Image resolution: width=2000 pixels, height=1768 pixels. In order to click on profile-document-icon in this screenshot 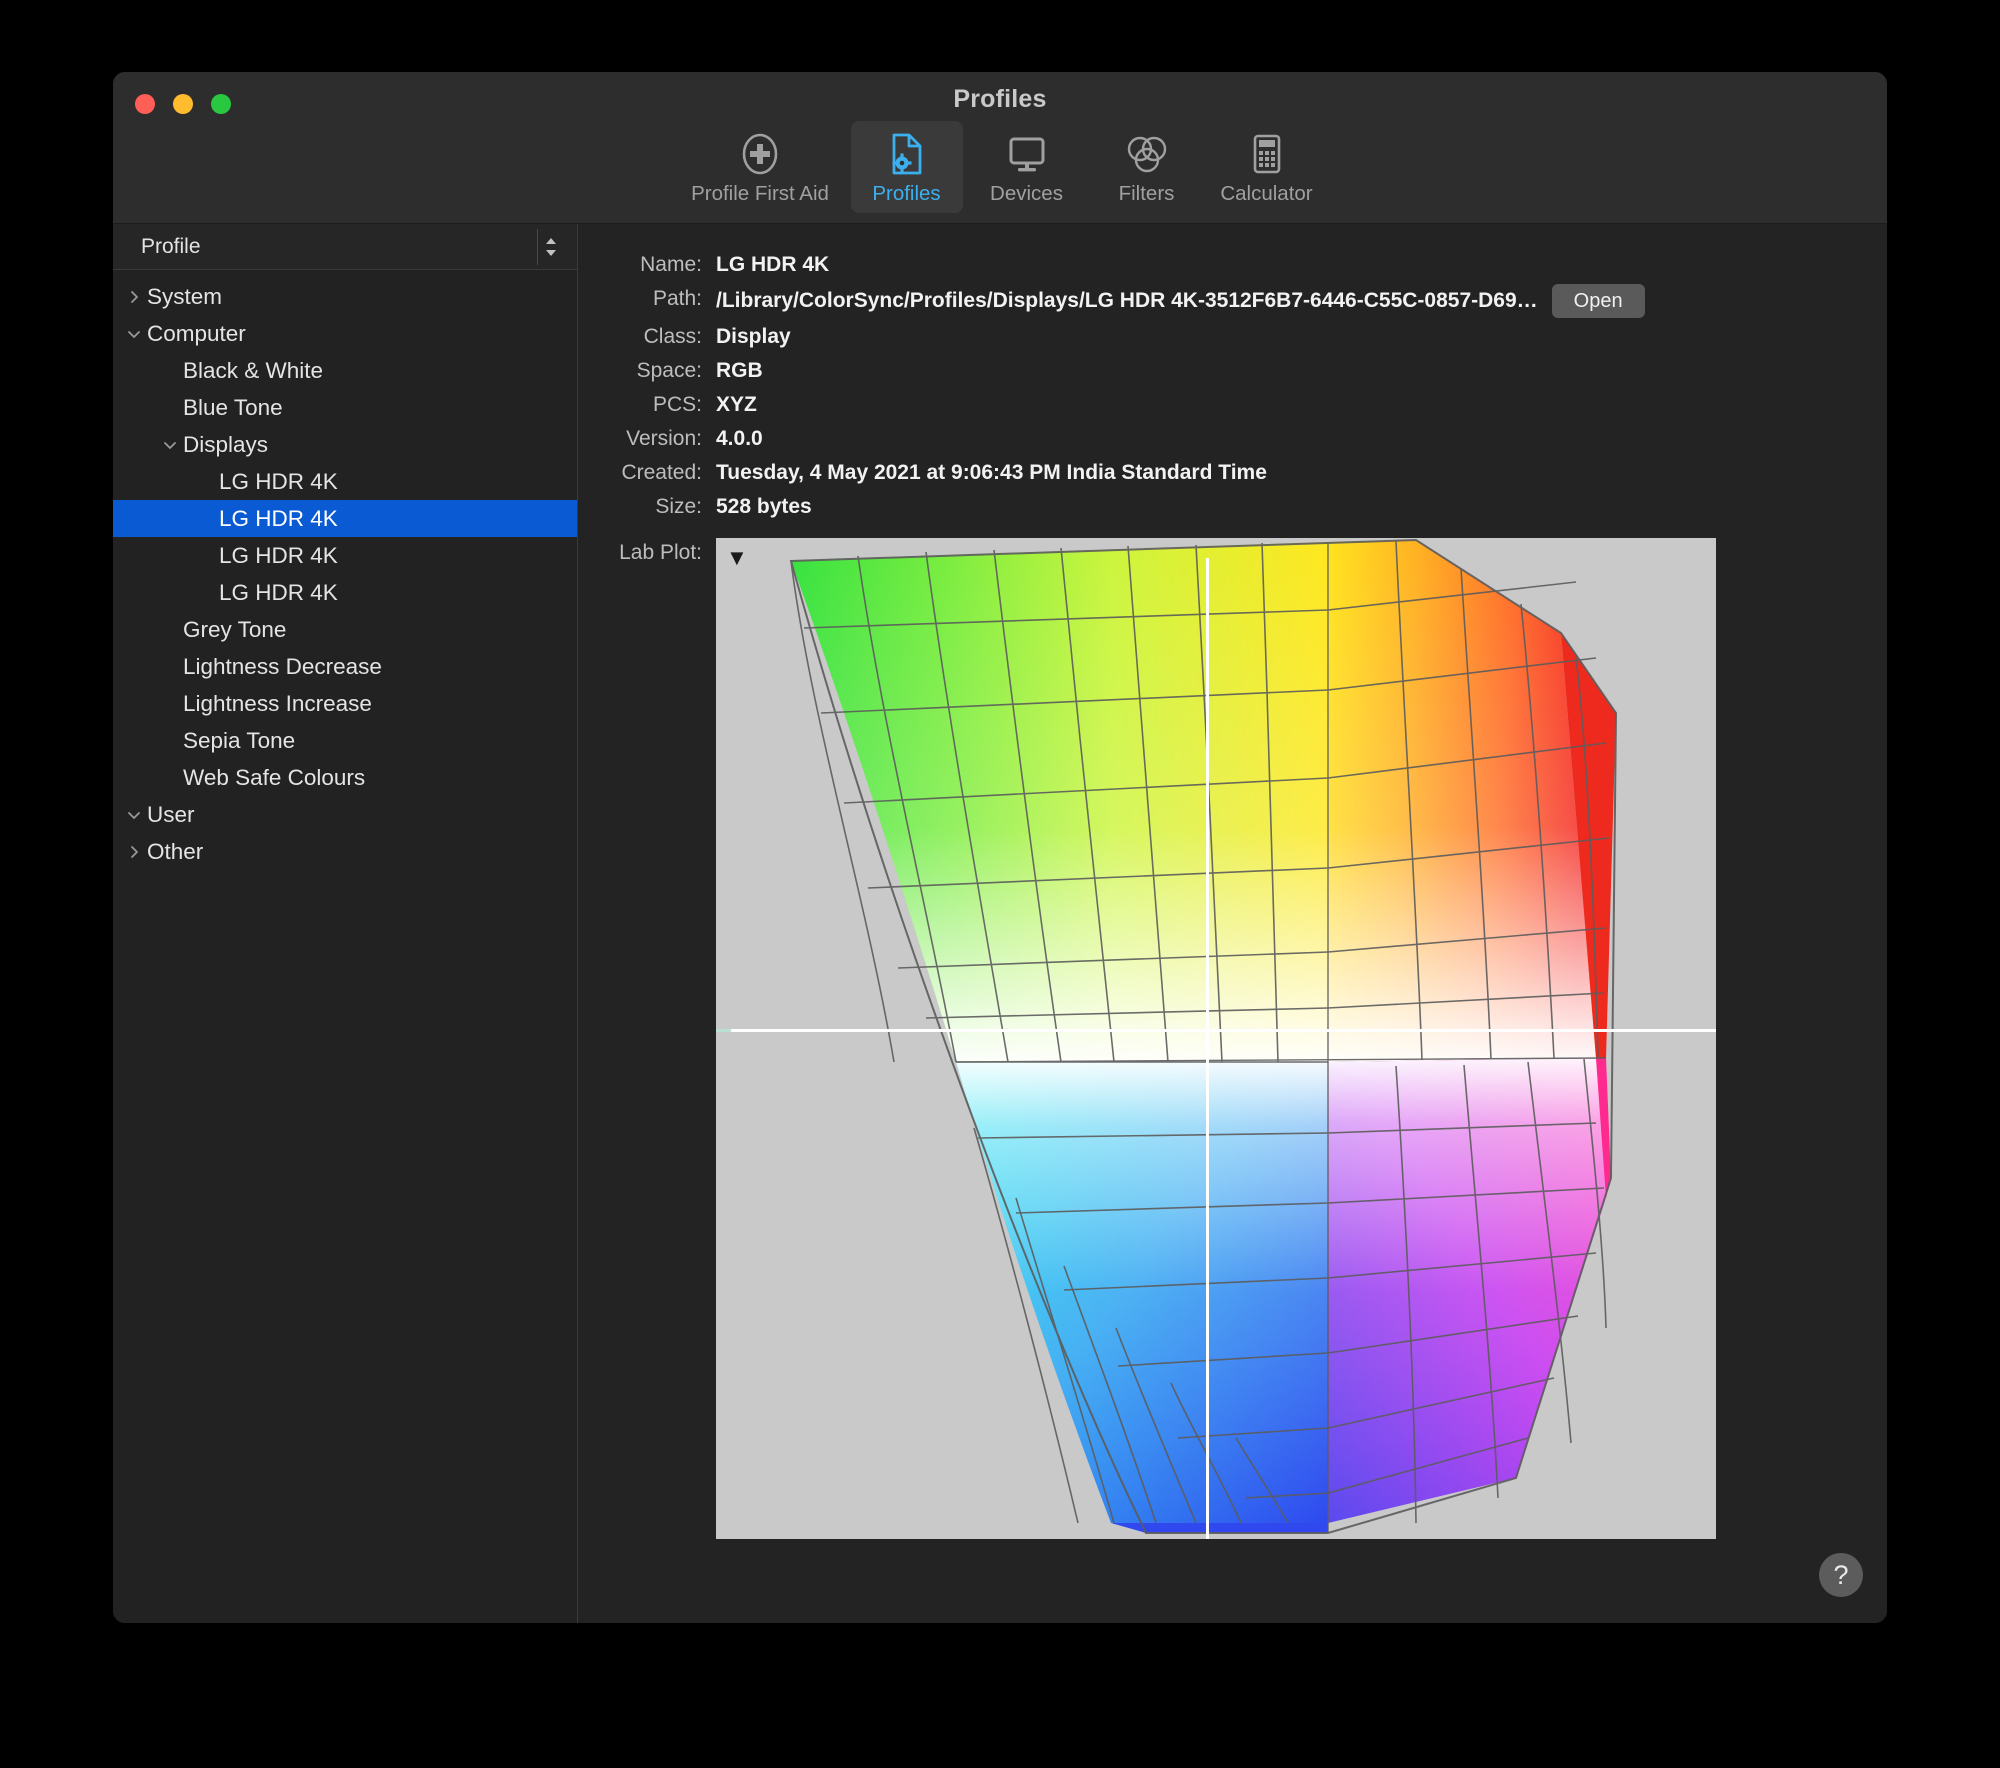, I will do `click(907, 154)`.